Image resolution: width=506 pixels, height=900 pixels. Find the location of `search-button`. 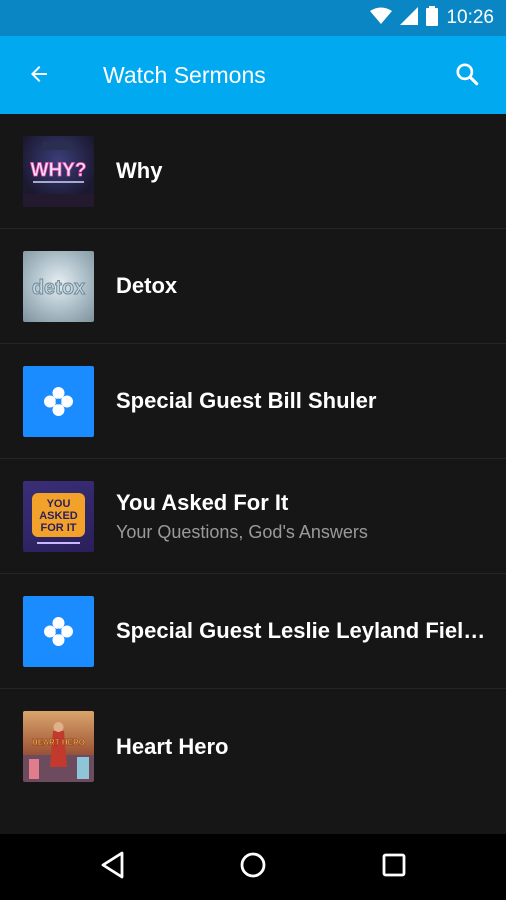

search-button is located at coordinates (467, 76).